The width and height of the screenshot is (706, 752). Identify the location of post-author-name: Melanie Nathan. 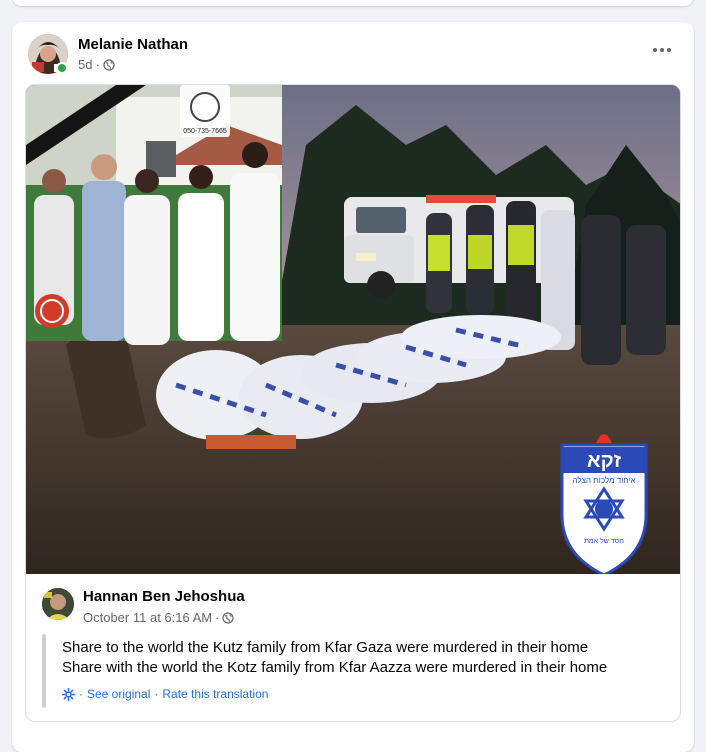
(133, 44).